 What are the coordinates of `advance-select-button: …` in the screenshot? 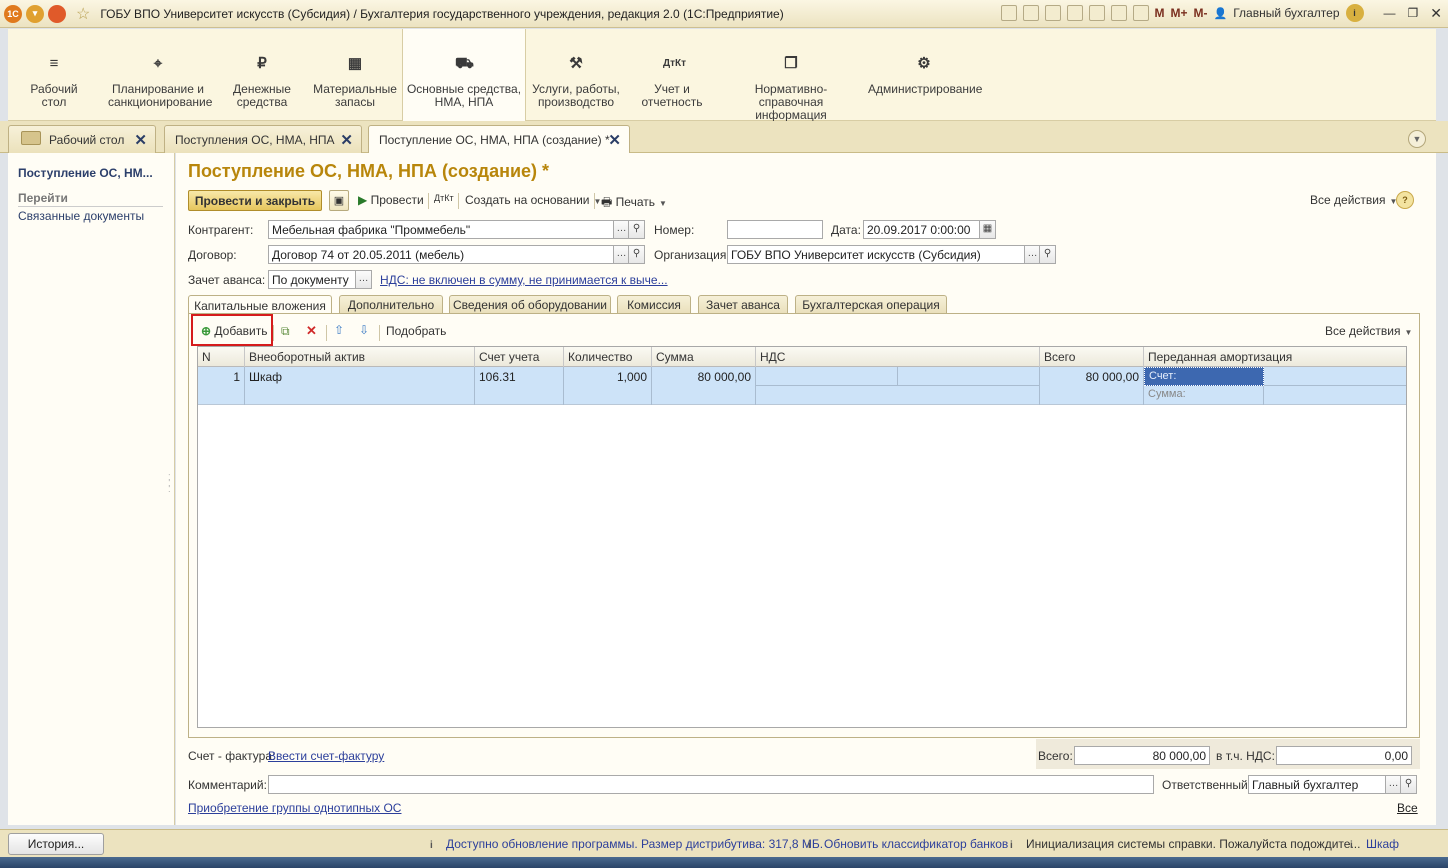 It's located at (363, 279).